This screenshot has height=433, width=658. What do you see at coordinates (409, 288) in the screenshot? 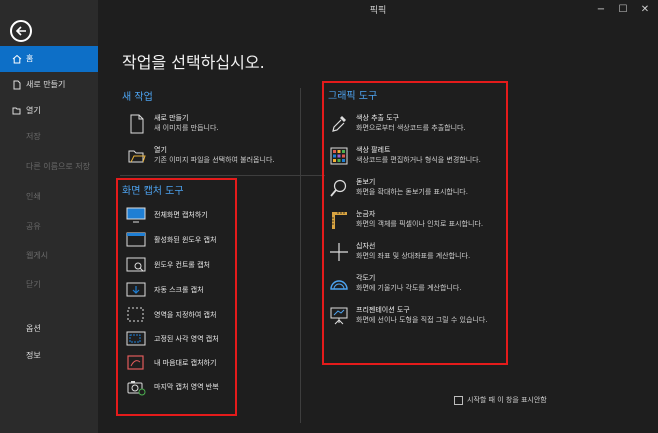
I see `protractor-desc: 화면에 기울기나 각도를 계산합니다.` at bounding box center [409, 288].